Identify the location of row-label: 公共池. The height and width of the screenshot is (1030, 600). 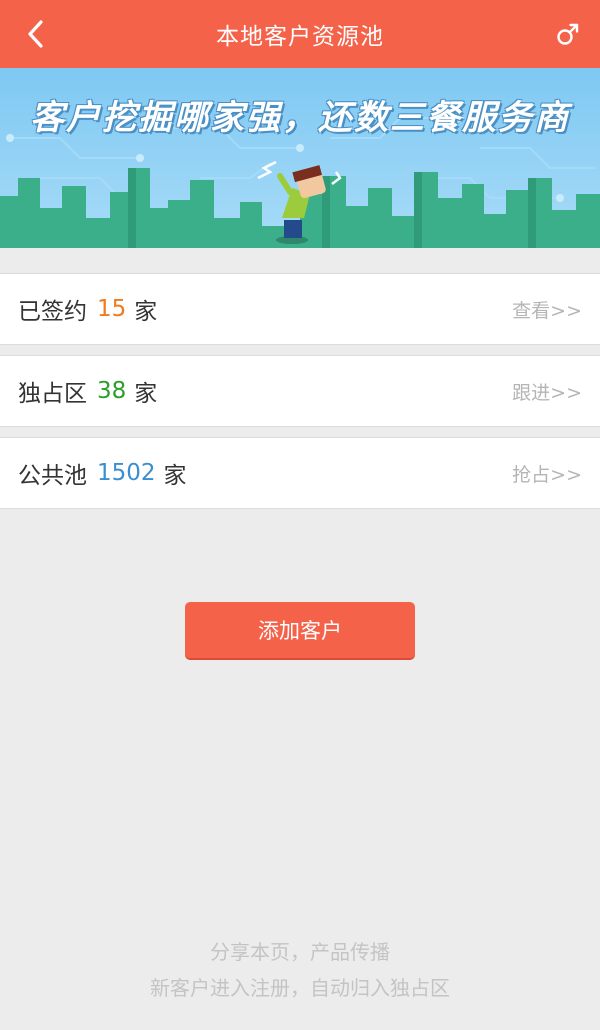
(52, 476).